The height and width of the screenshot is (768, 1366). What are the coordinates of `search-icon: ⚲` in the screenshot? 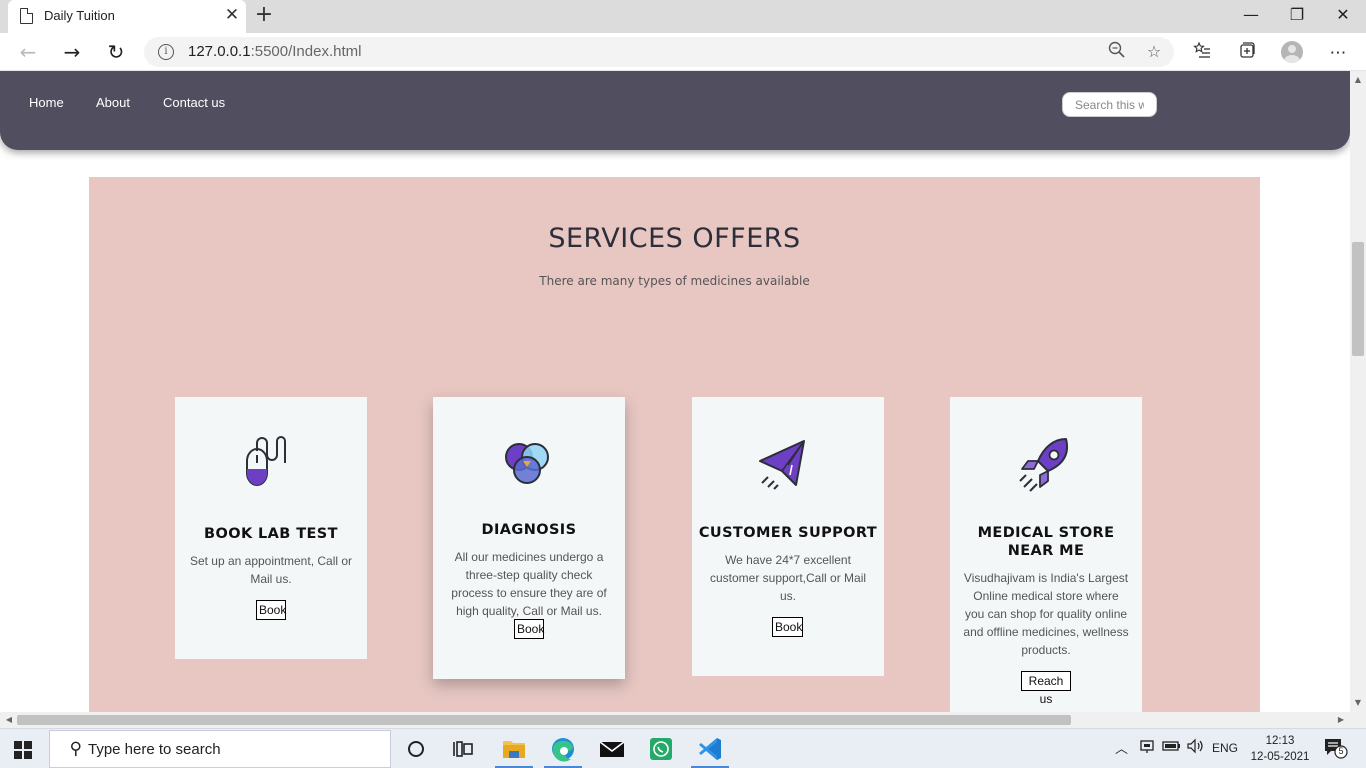 It's located at (75, 749).